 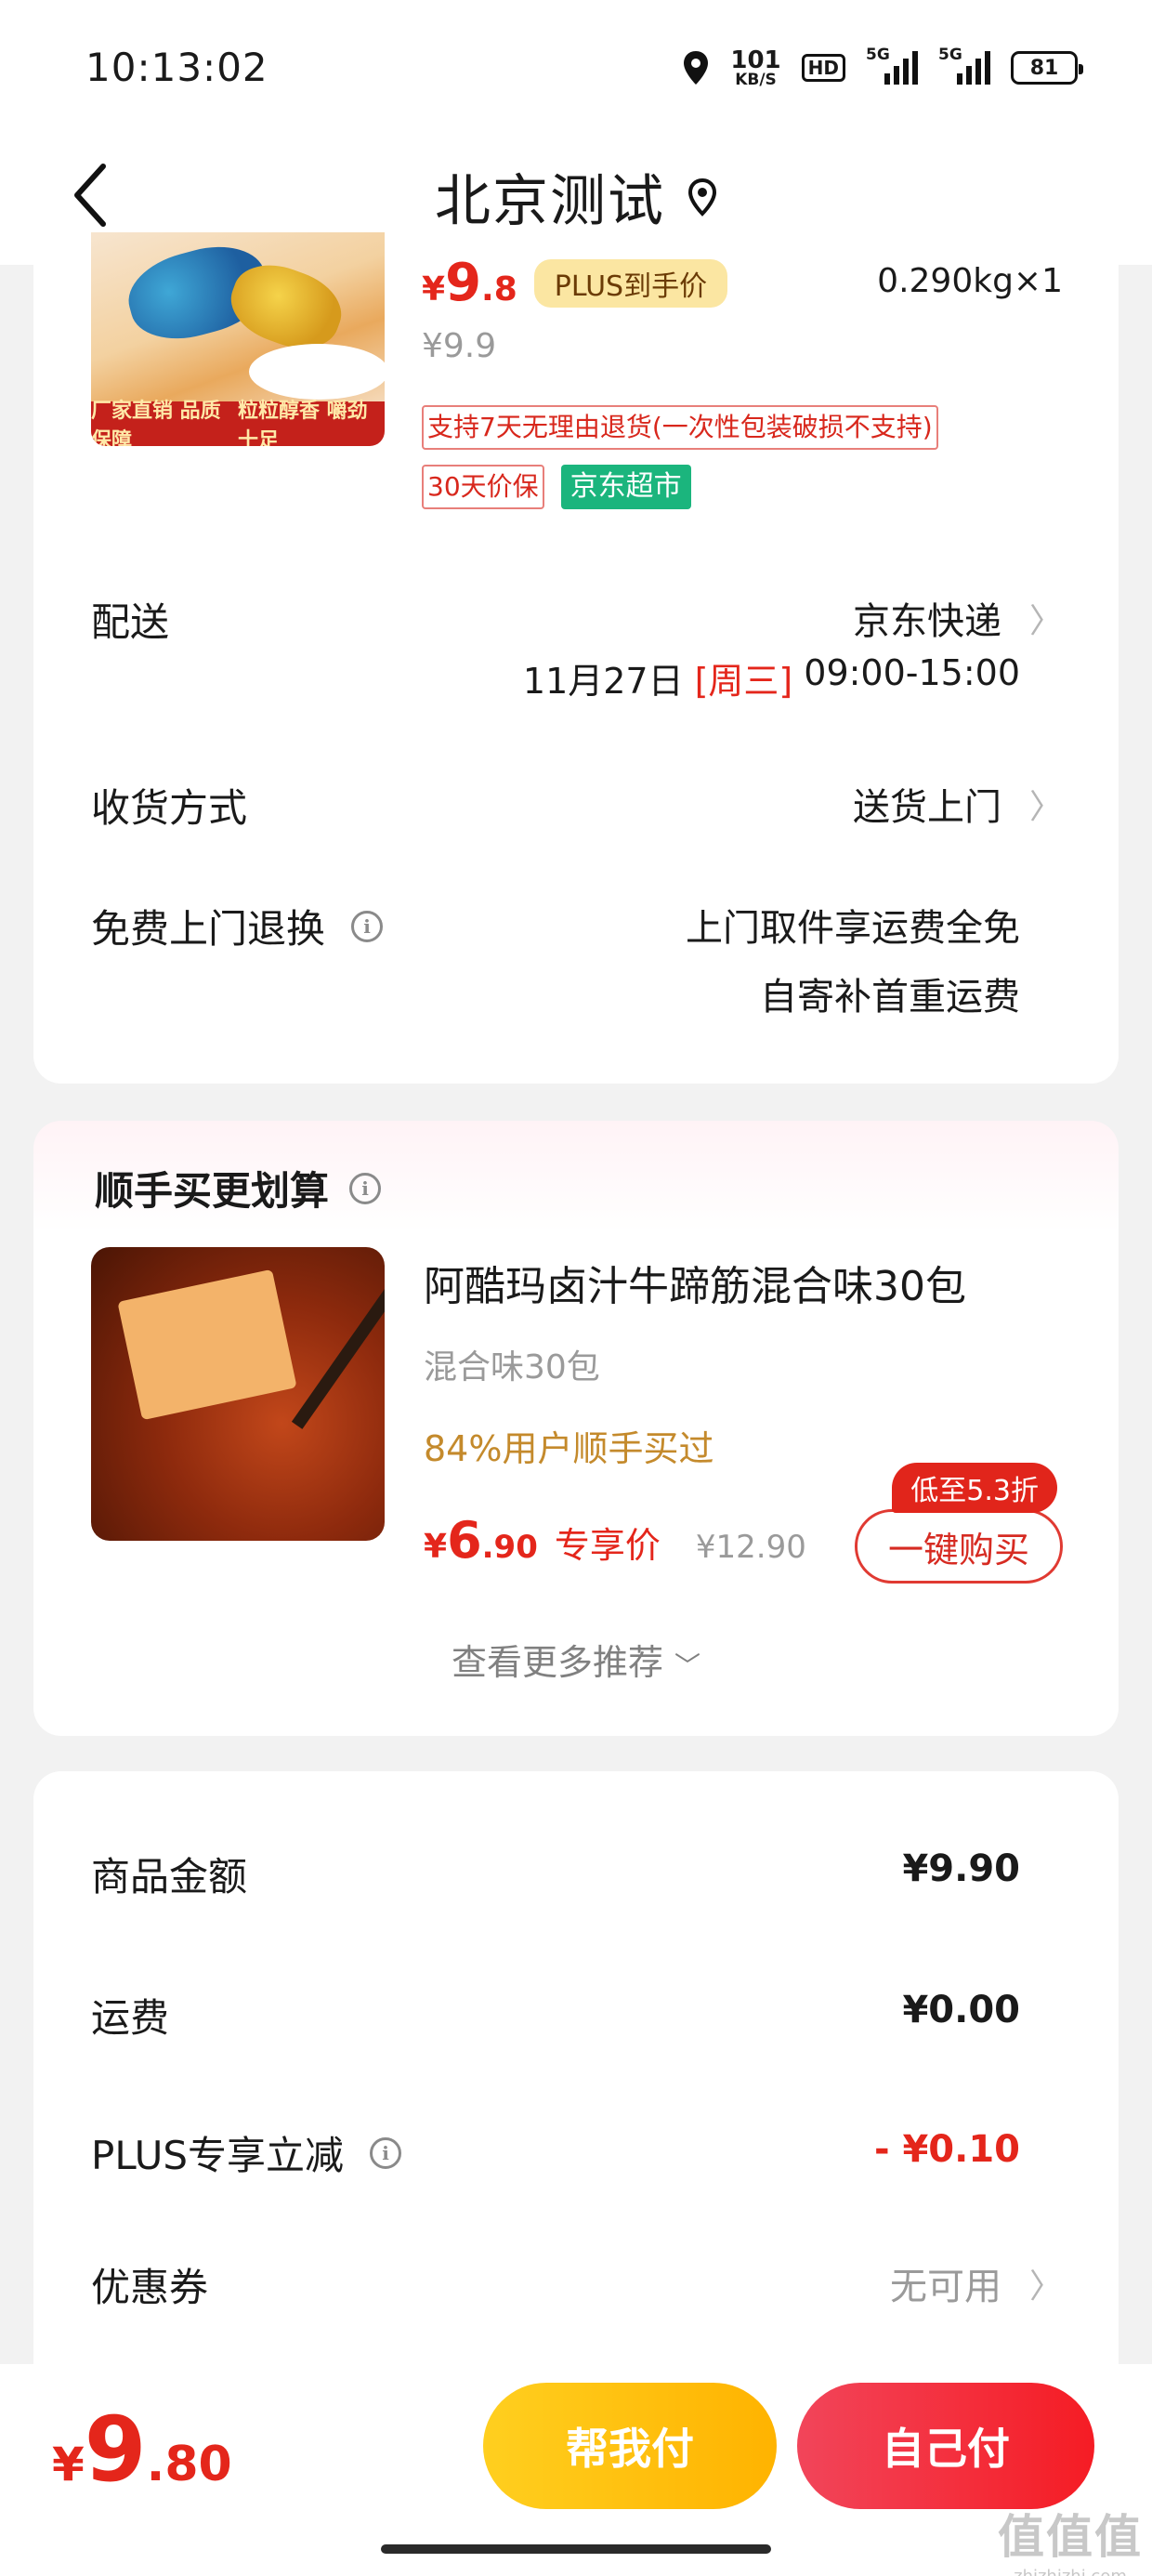 What do you see at coordinates (550, 201) in the screenshot?
I see `page-title: 北京测试` at bounding box center [550, 201].